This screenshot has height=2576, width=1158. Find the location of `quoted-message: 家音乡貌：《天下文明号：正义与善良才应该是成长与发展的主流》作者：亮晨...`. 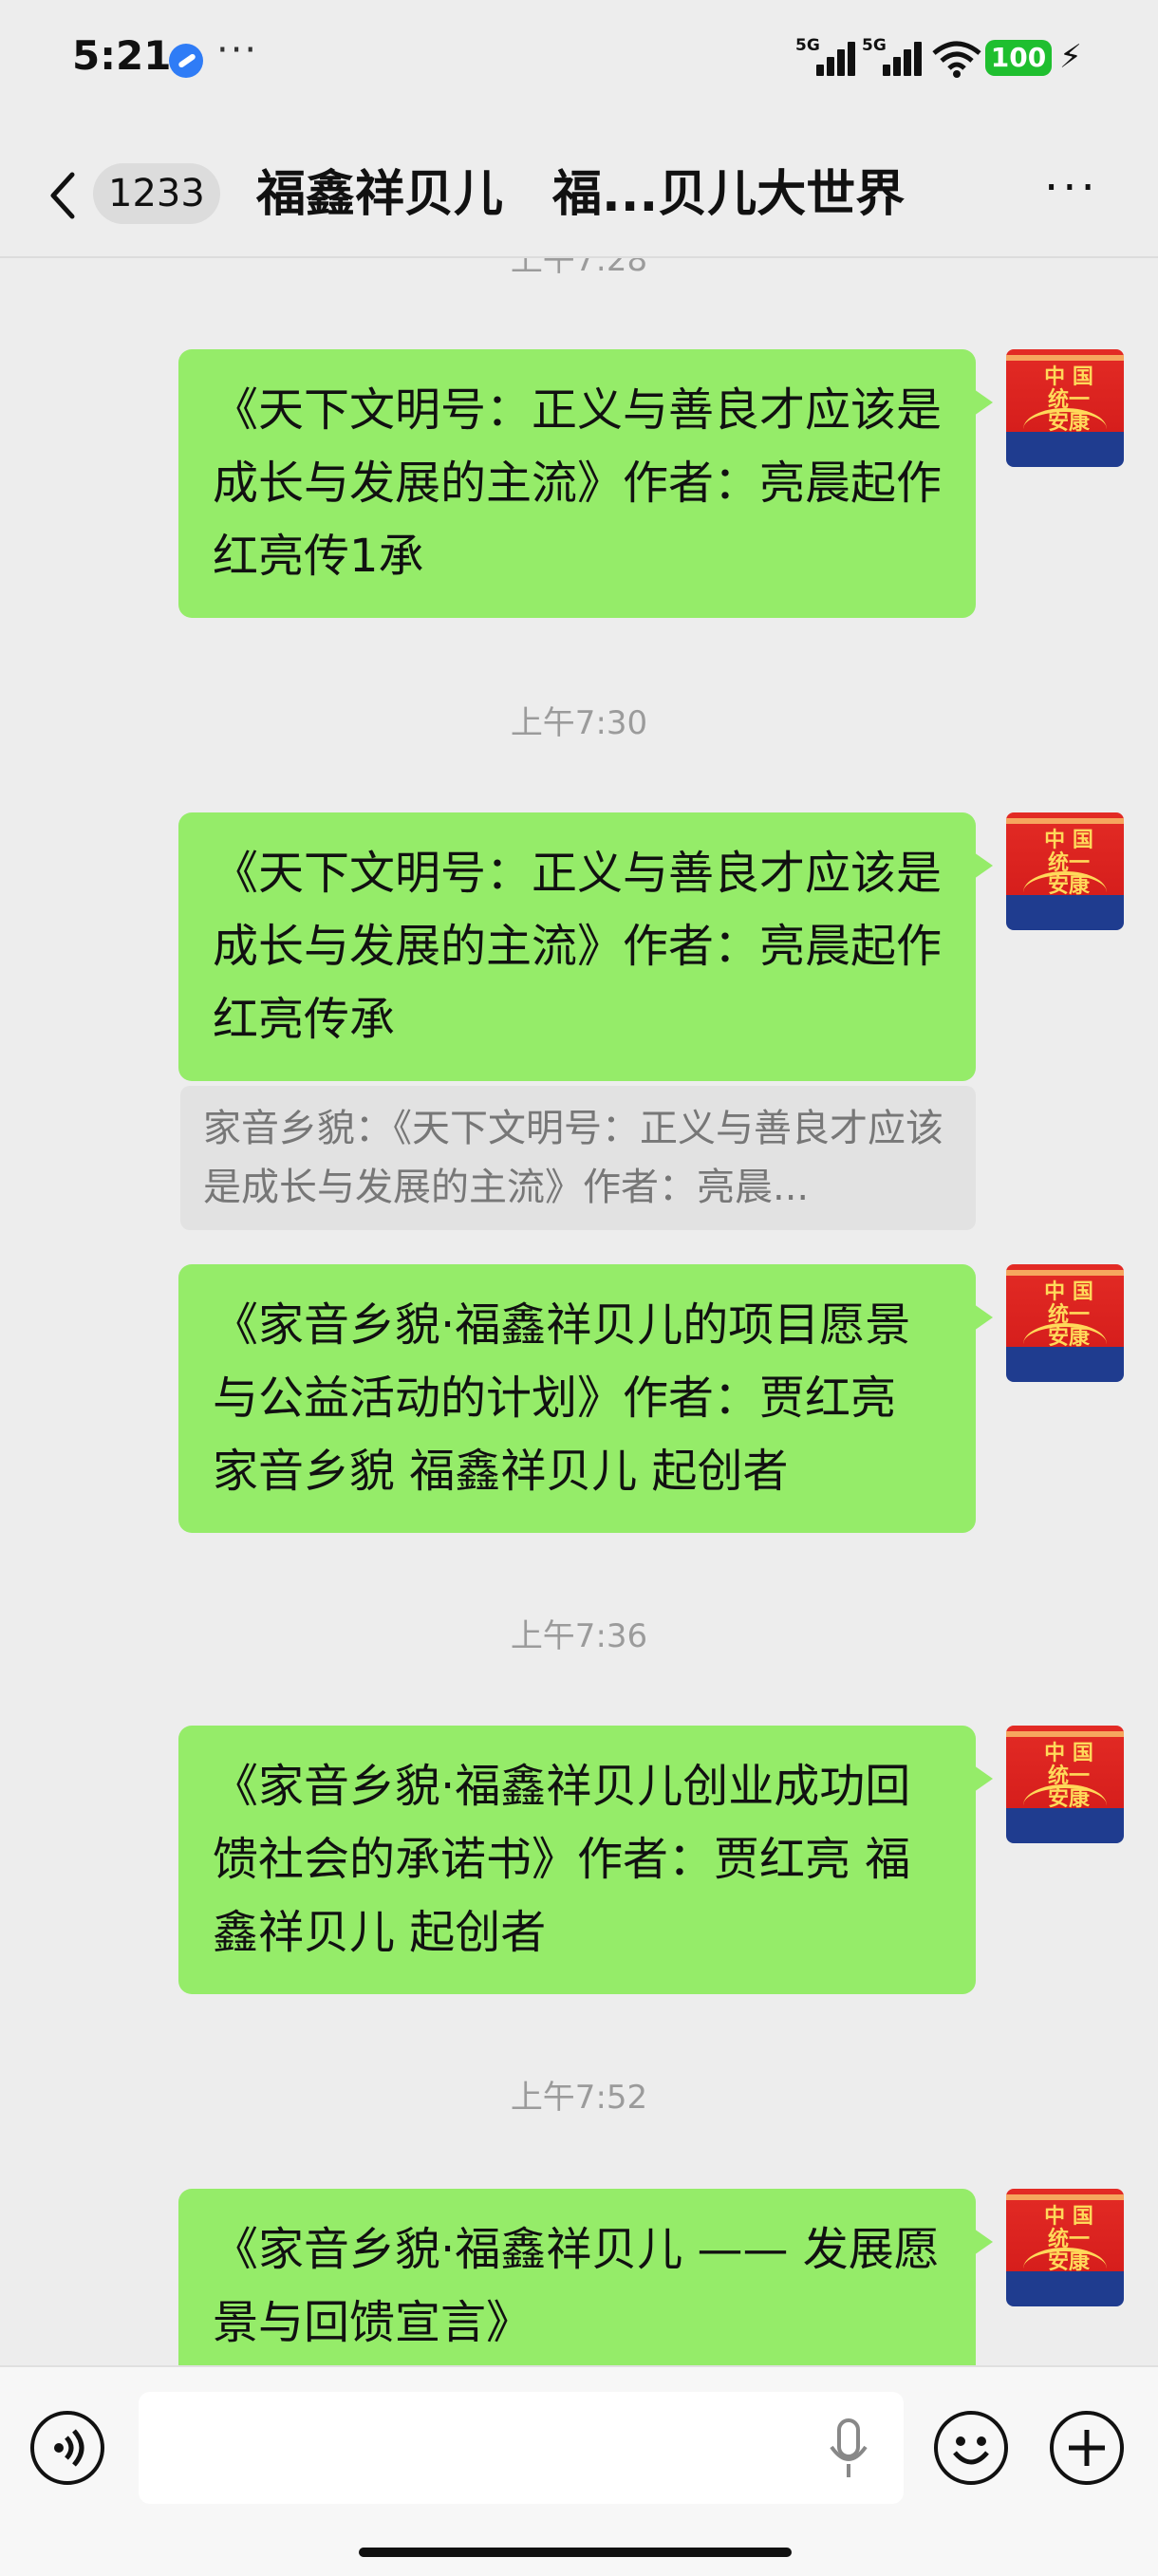

quoted-message: 家音乡貌：《天下文明号：正义与善良才应该是成长与发展的主流》作者：亮晨... is located at coordinates (578, 1158).